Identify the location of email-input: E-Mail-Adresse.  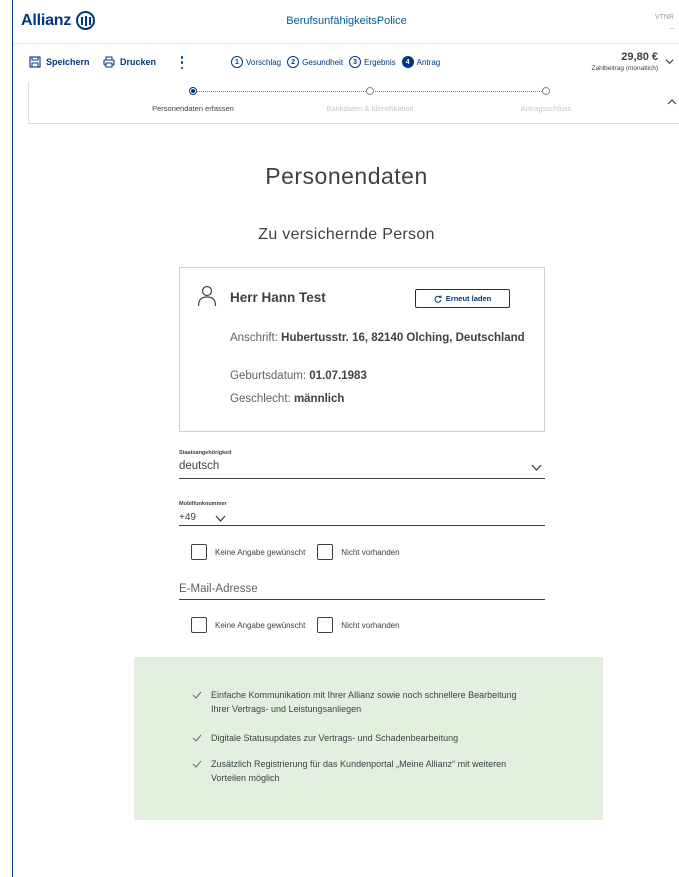
(218, 589).